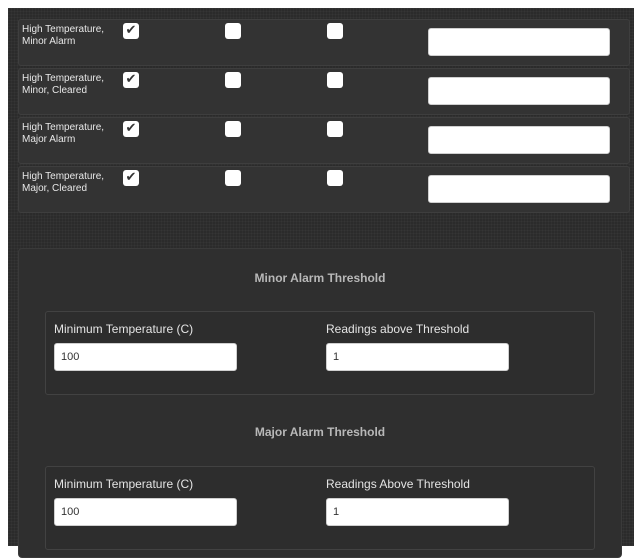  I want to click on alarm-row-label: High Temperature, Minor Alarm, so click(63, 35).